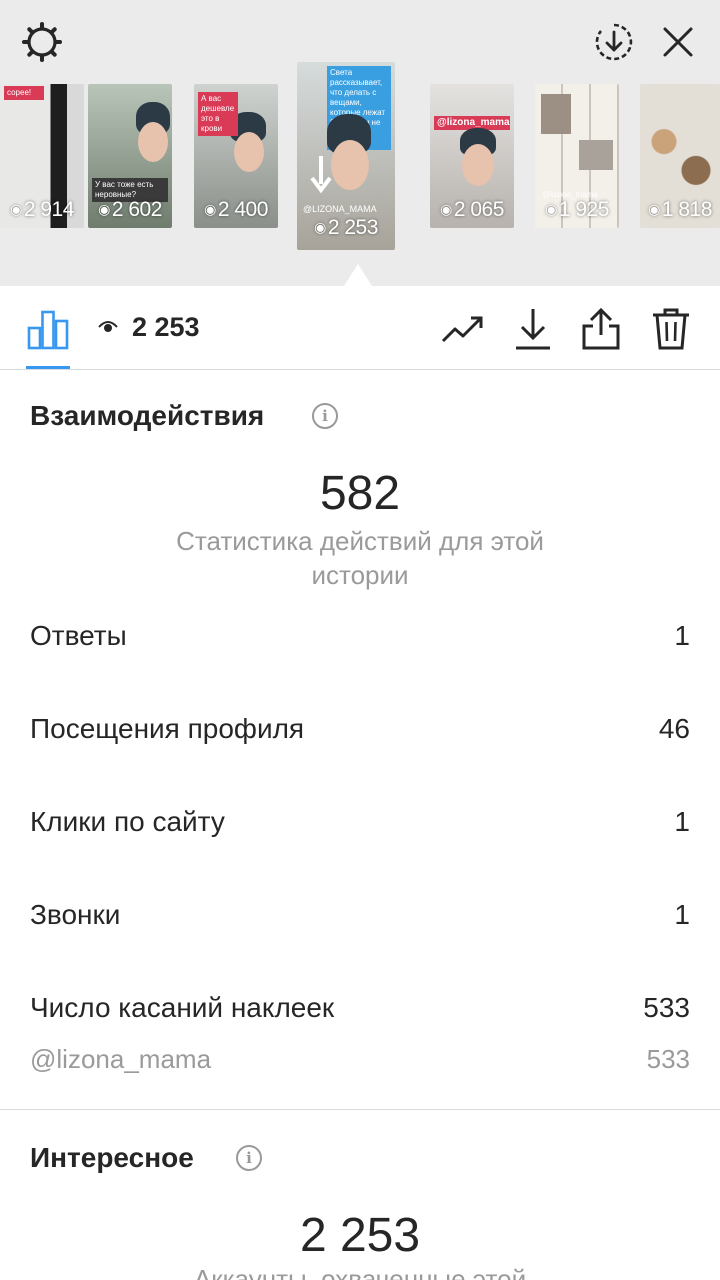 The height and width of the screenshot is (1280, 720). What do you see at coordinates (147, 415) in the screenshot?
I see `interactions-title: Взаимодействия` at bounding box center [147, 415].